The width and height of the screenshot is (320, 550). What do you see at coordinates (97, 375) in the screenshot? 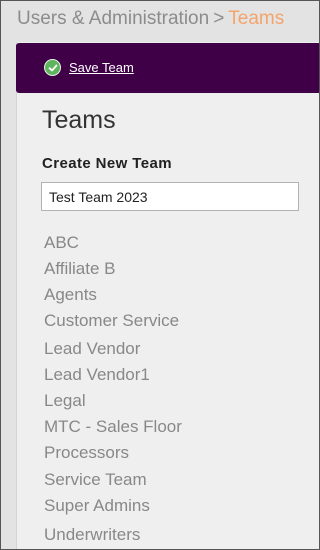
I see `team-list-item: Lead Vendor1` at bounding box center [97, 375].